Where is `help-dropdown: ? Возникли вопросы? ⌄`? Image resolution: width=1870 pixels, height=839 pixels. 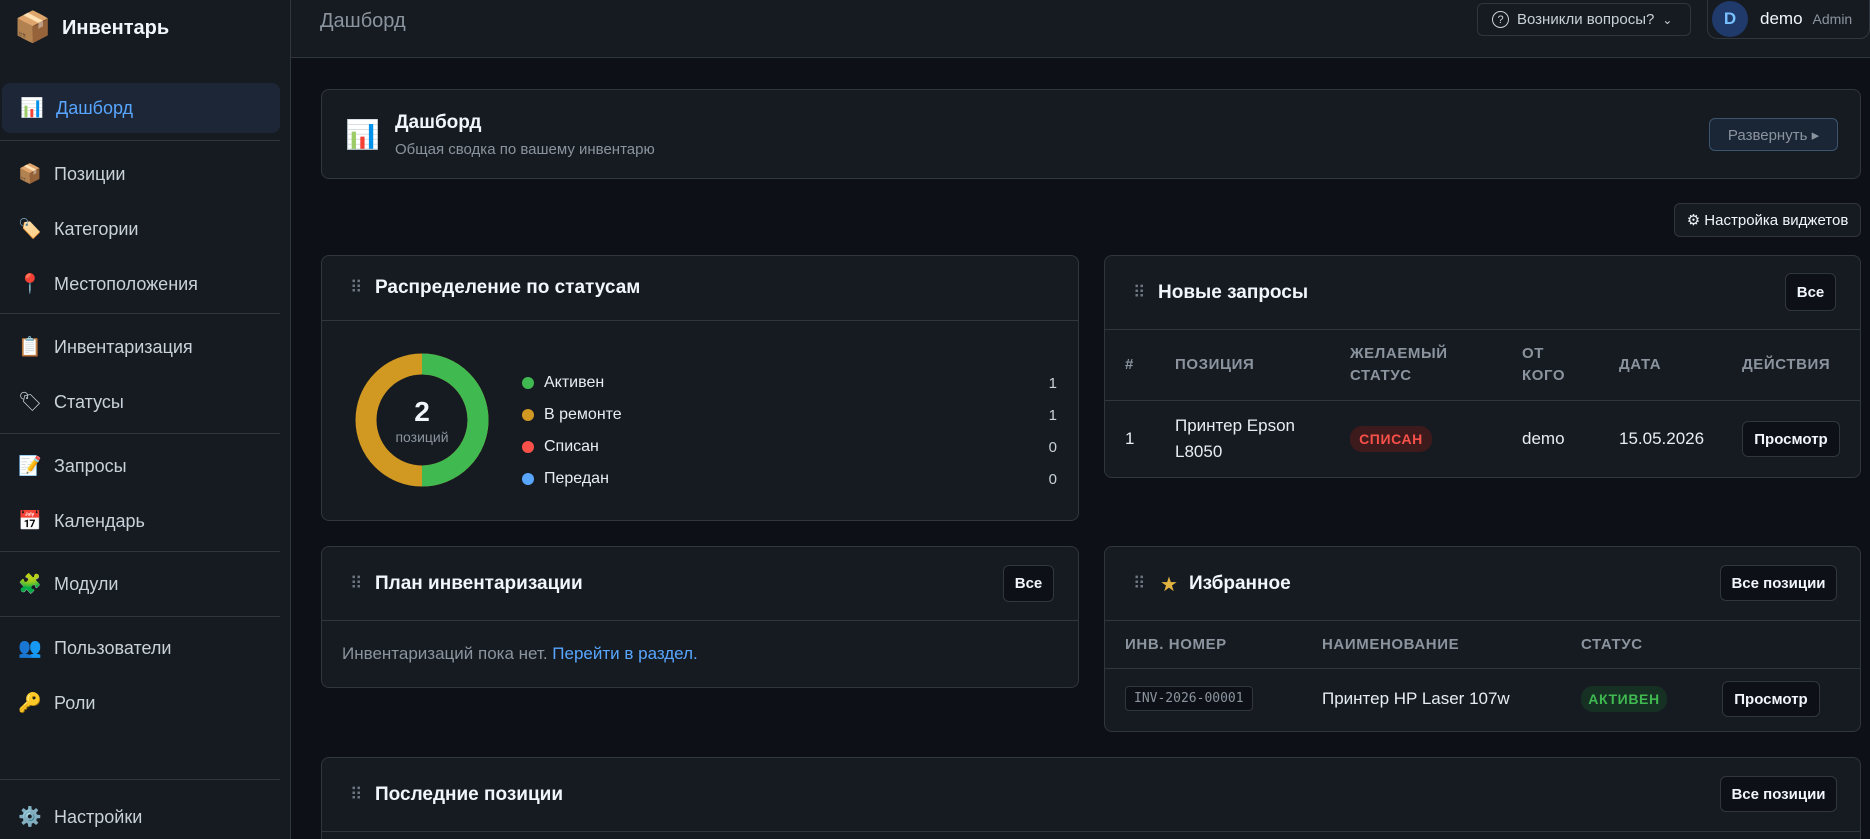 help-dropdown: ? Возникли вопросы? ⌄ is located at coordinates (1584, 19).